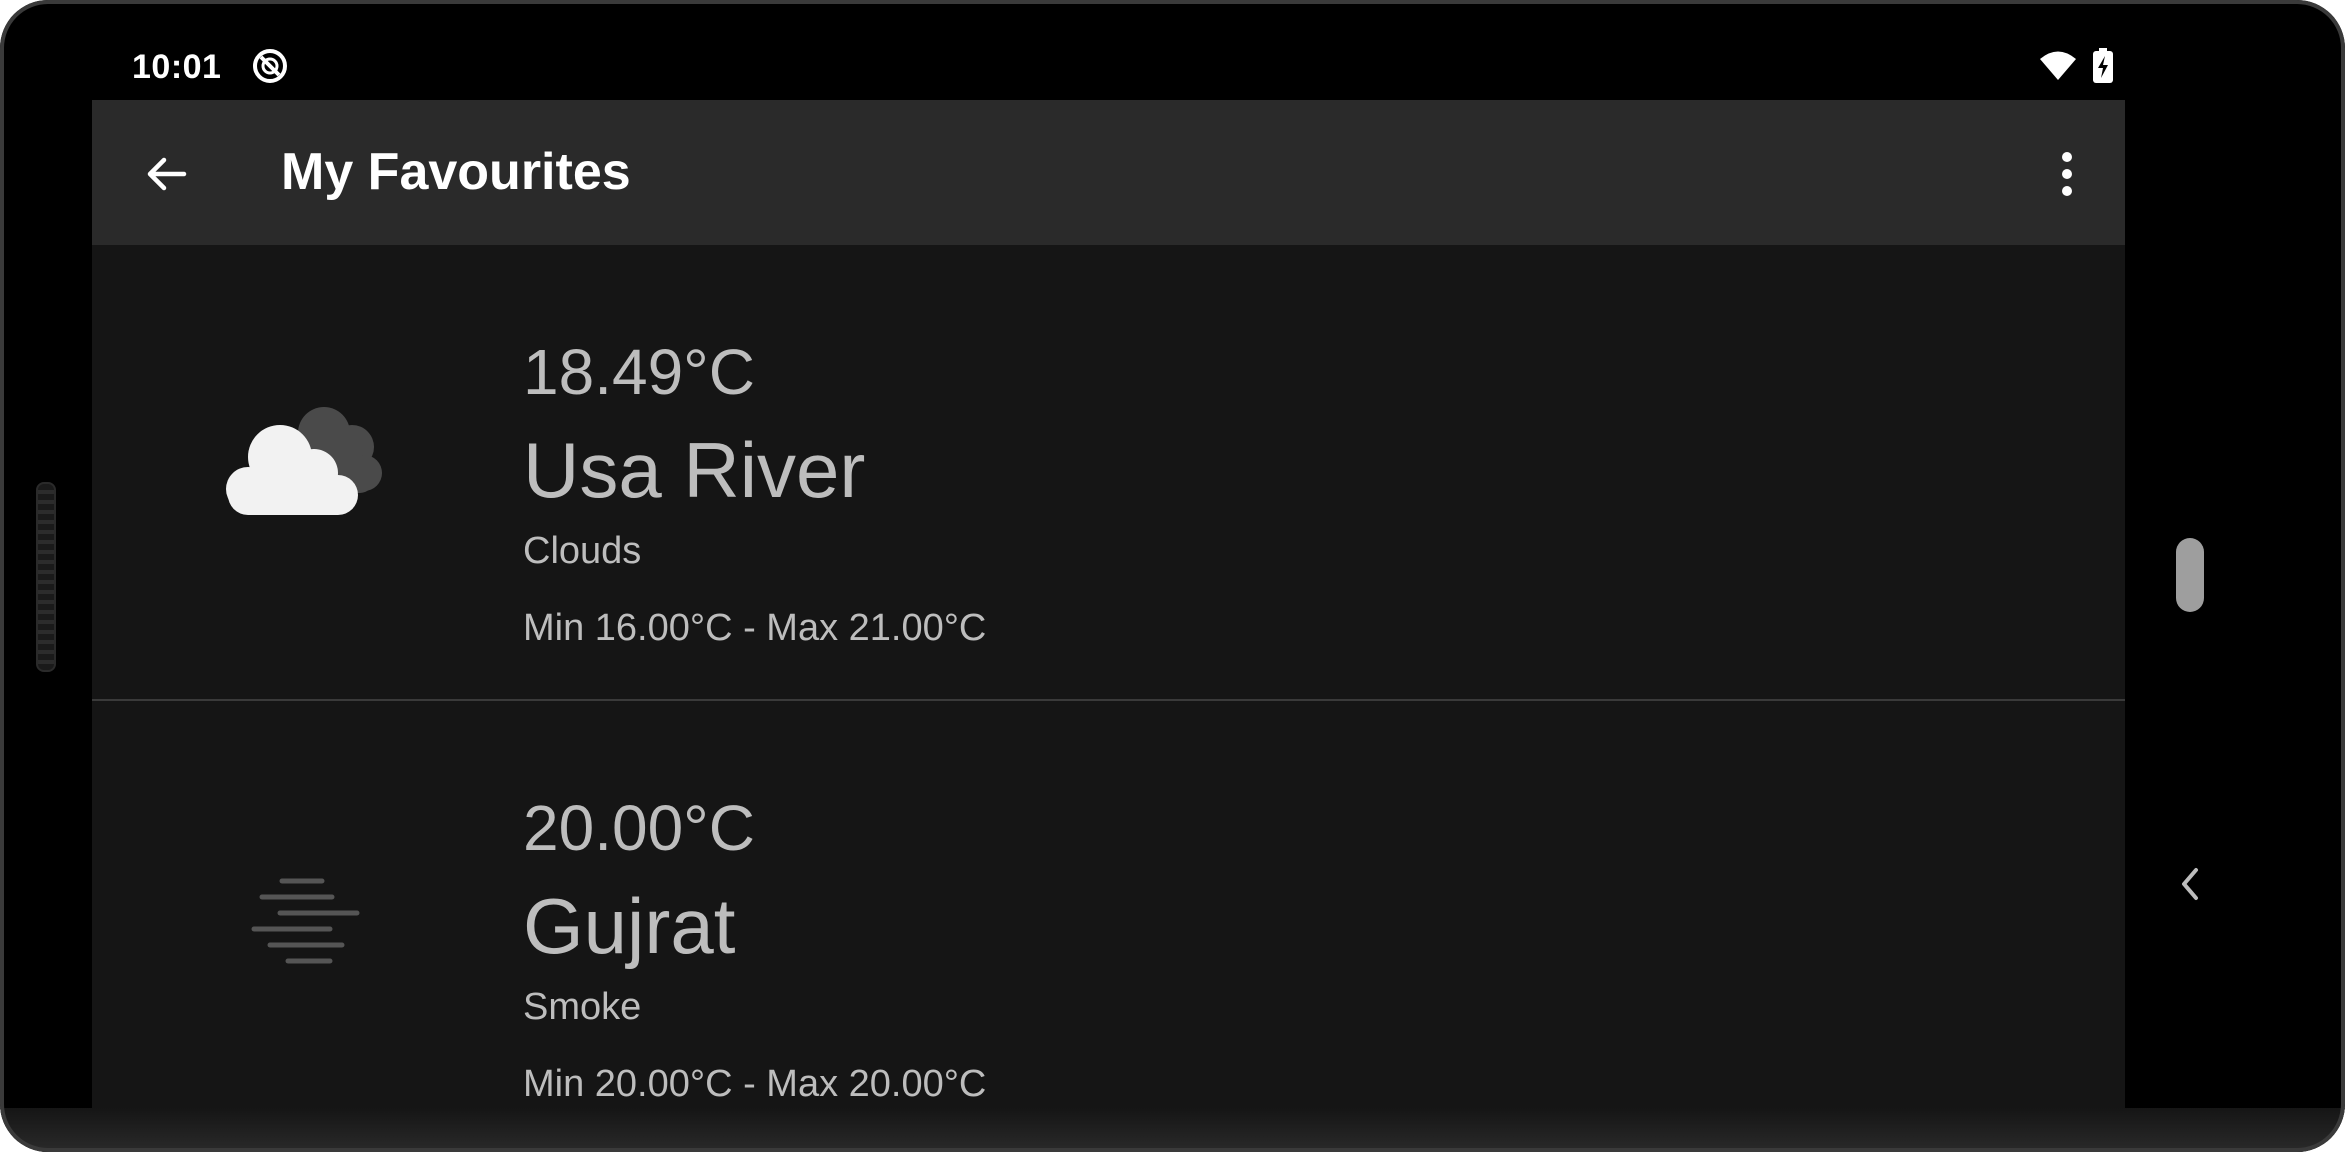 This screenshot has width=2345, height=1152. Describe the element at coordinates (2103, 68) in the screenshot. I see `battery-charging-icon` at that location.